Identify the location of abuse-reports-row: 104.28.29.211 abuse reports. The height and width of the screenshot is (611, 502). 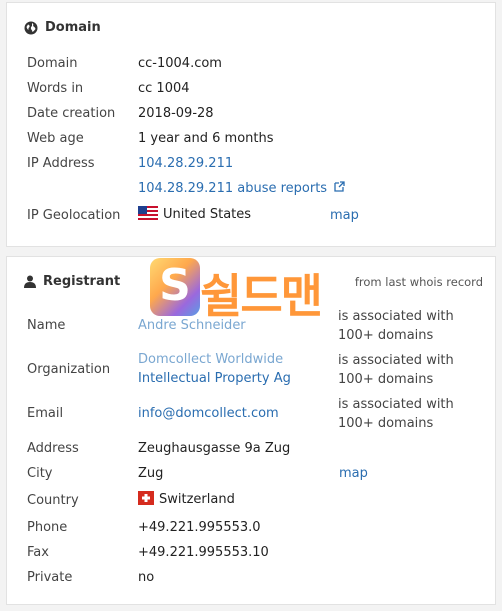
(241, 188).